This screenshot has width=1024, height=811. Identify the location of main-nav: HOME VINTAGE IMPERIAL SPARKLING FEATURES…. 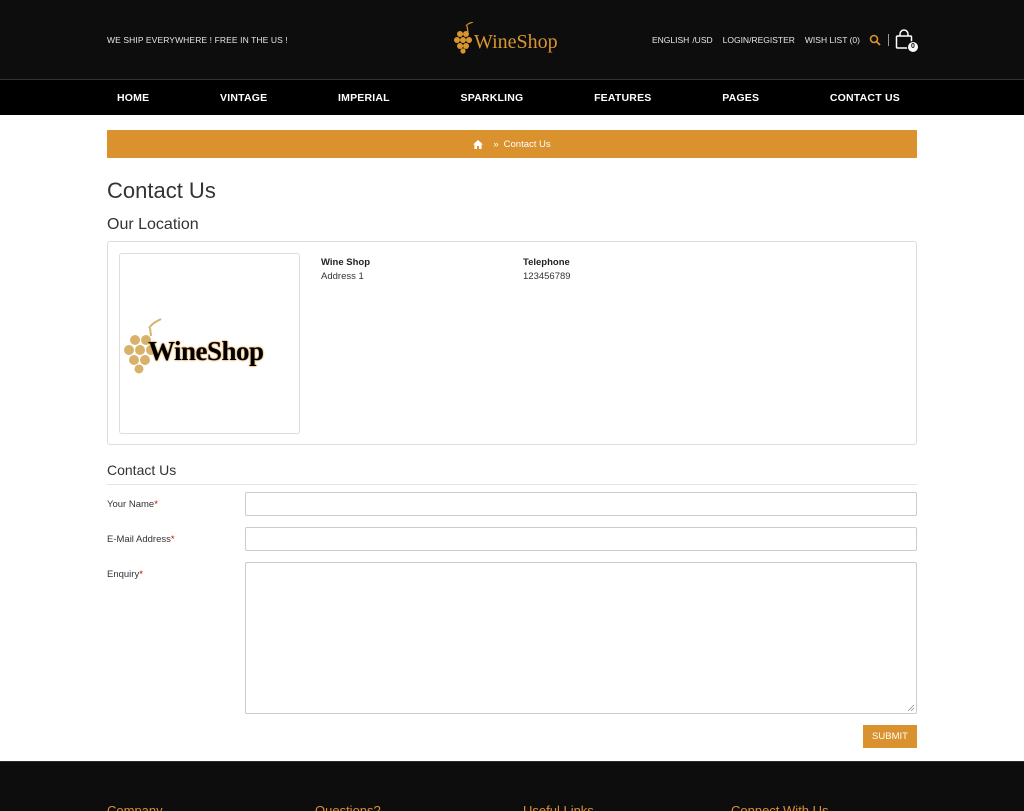
(512, 97).